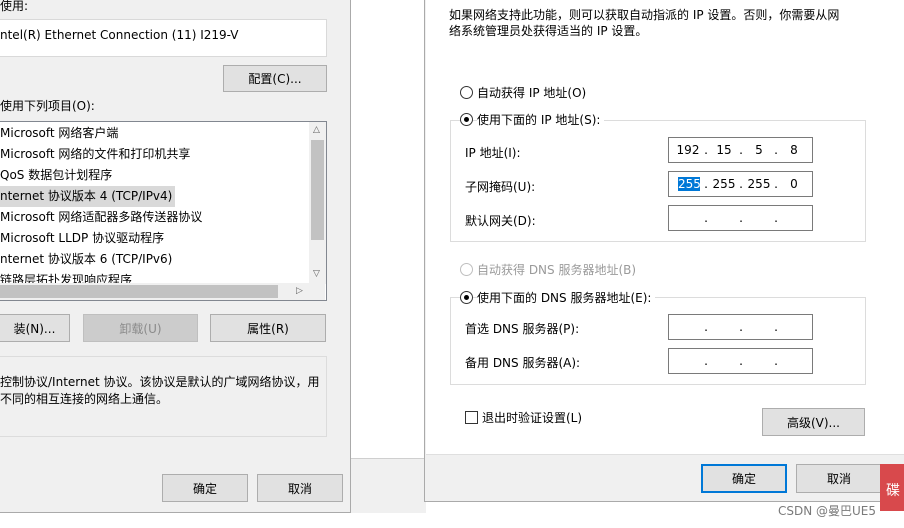 This screenshot has height=528, width=904. What do you see at coordinates (644, 15) in the screenshot?
I see `intro-line-1: 如果网络支持此功能，则可以获取自动指派的 IP 设置。否则，你需要从网` at bounding box center [644, 15].